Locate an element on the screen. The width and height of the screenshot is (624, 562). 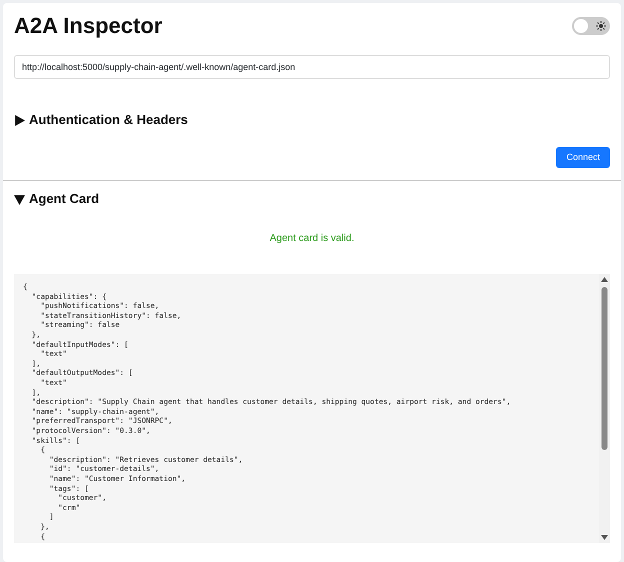
section-title: Authentication & Headers is located at coordinates (108, 120).